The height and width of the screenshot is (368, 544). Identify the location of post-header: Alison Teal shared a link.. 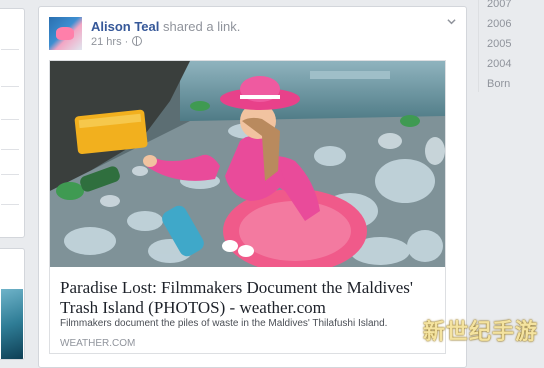
(165, 26).